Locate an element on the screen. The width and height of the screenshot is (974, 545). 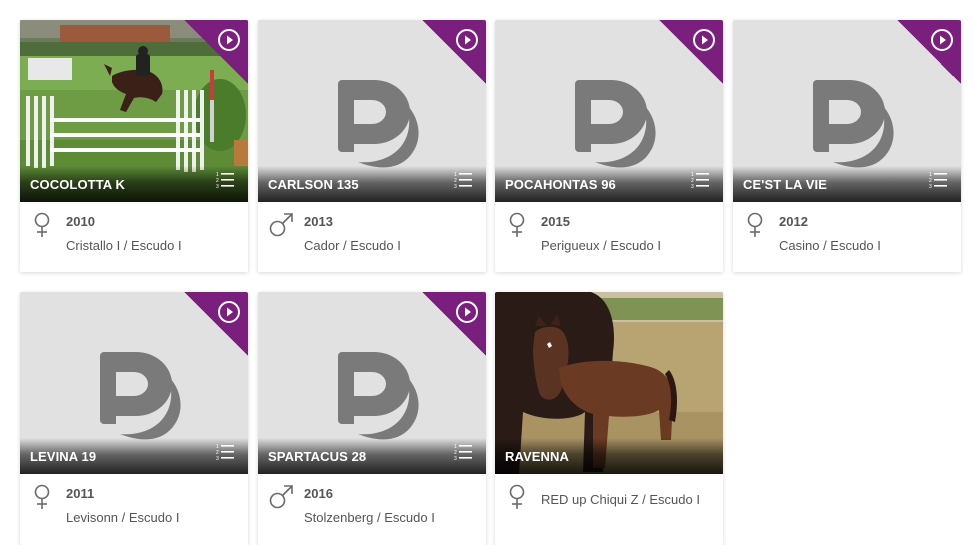
horse-info: 2015 Perigueux / Escudo I is located at coordinates (609, 237).